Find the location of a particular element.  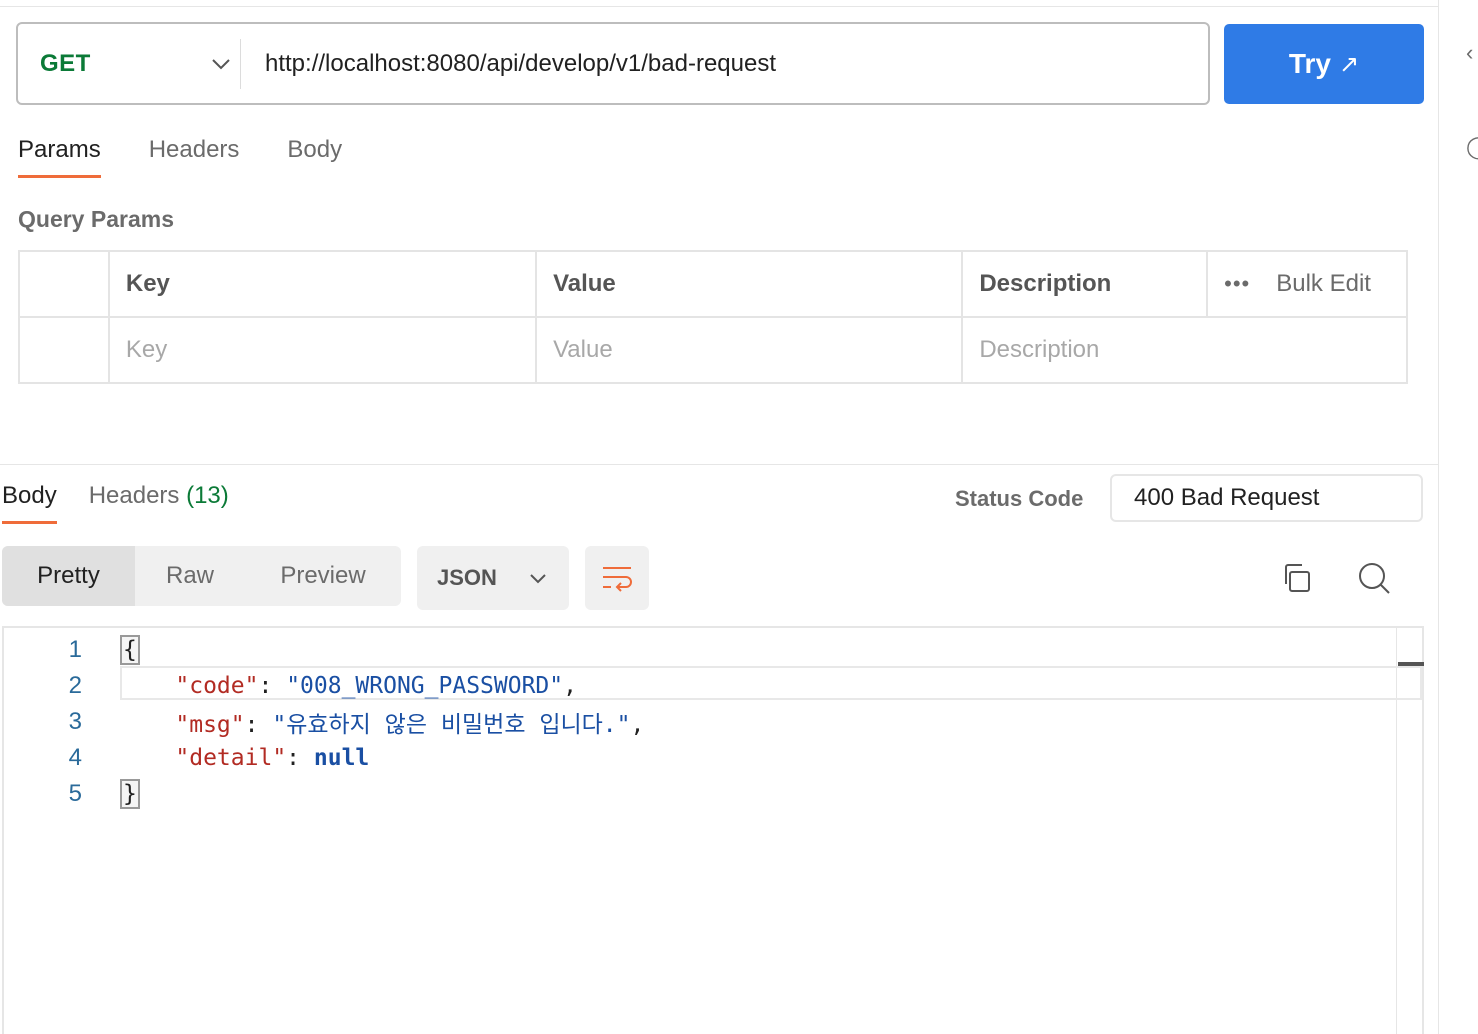

view-mode-segmented: Pretty Raw Preview is located at coordinates (201, 576).